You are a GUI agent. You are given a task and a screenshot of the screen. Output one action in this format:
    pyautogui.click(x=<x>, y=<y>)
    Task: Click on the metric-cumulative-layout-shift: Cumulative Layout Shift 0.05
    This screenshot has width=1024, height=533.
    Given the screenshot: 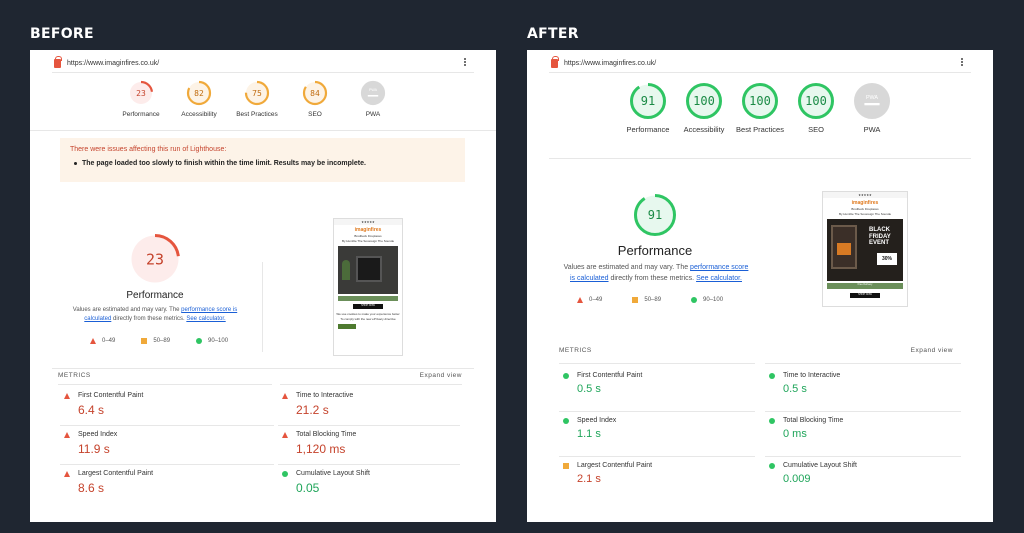 What is the action you would take?
    pyautogui.click(x=326, y=482)
    